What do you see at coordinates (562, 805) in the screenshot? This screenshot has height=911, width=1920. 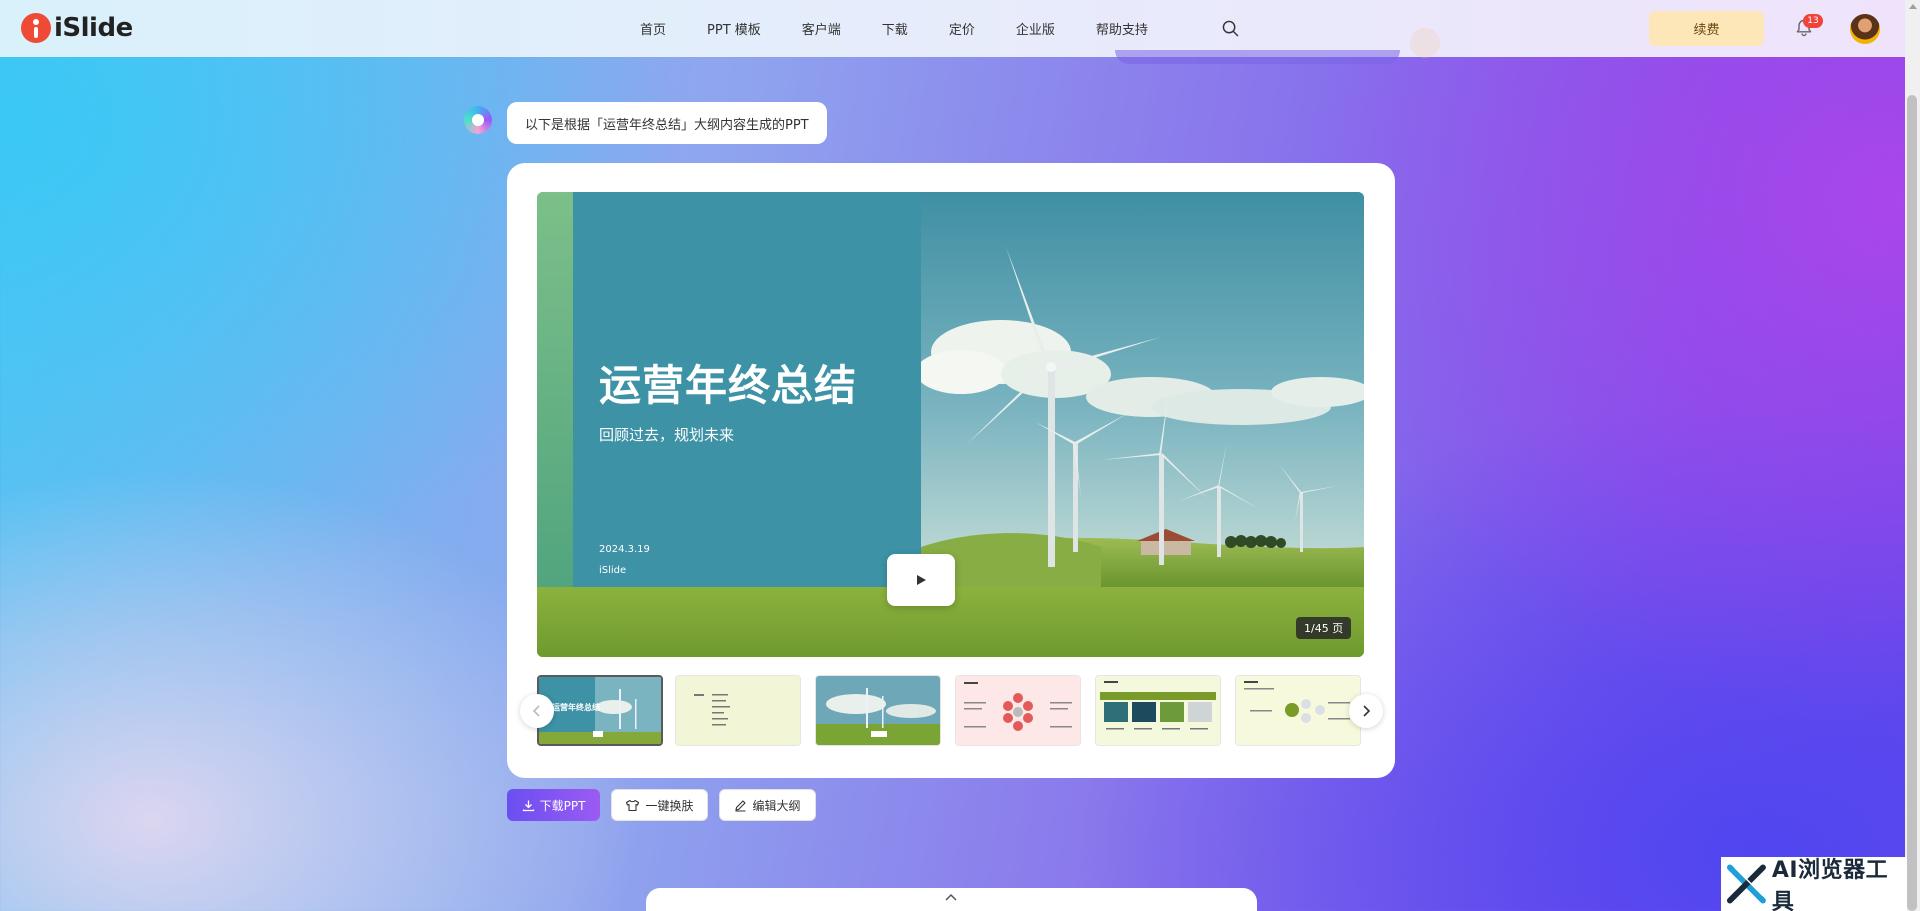 I see `download-ppt-label: 下载PPT` at bounding box center [562, 805].